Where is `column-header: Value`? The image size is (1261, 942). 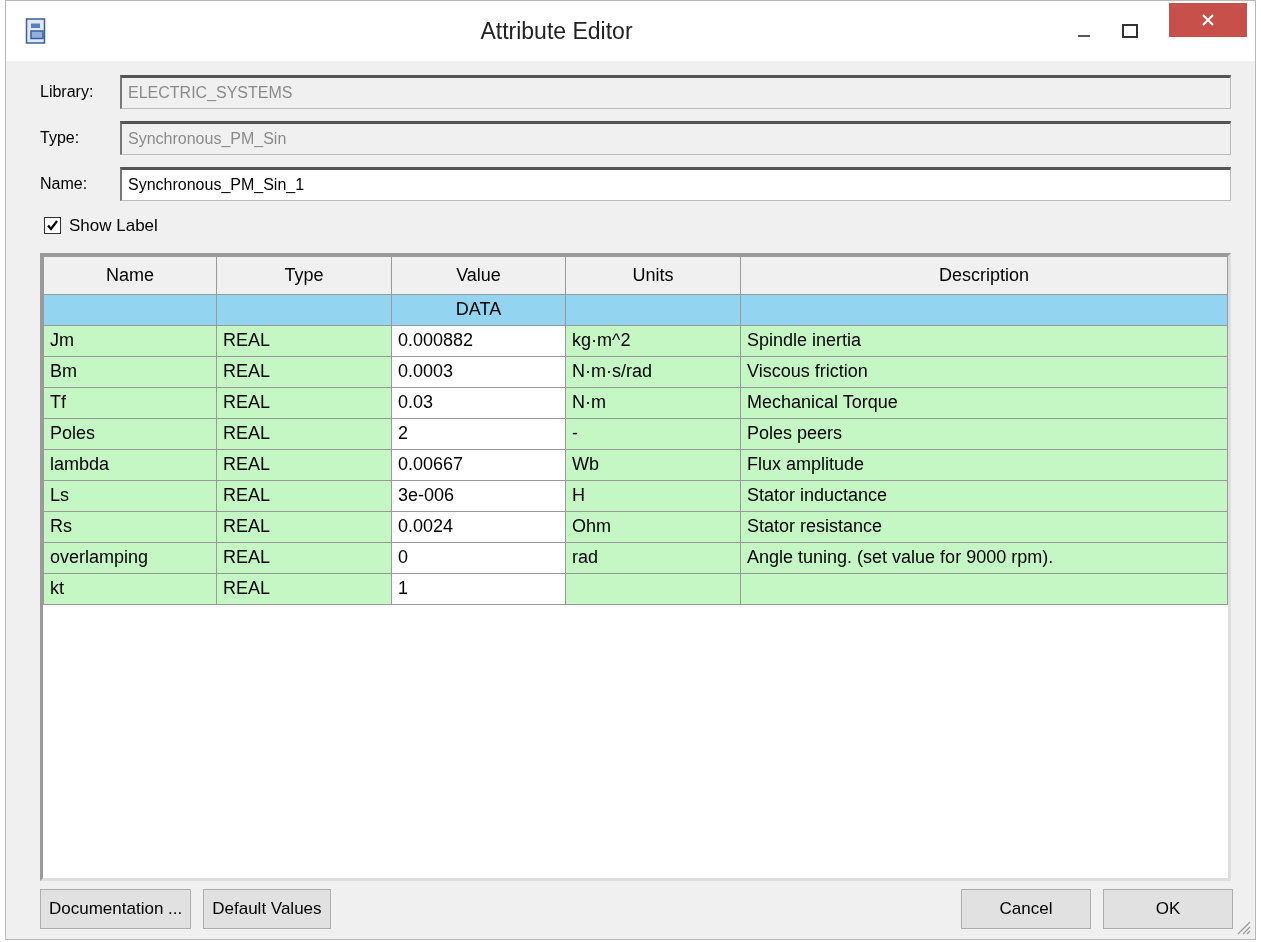 column-header: Value is located at coordinates (478, 275).